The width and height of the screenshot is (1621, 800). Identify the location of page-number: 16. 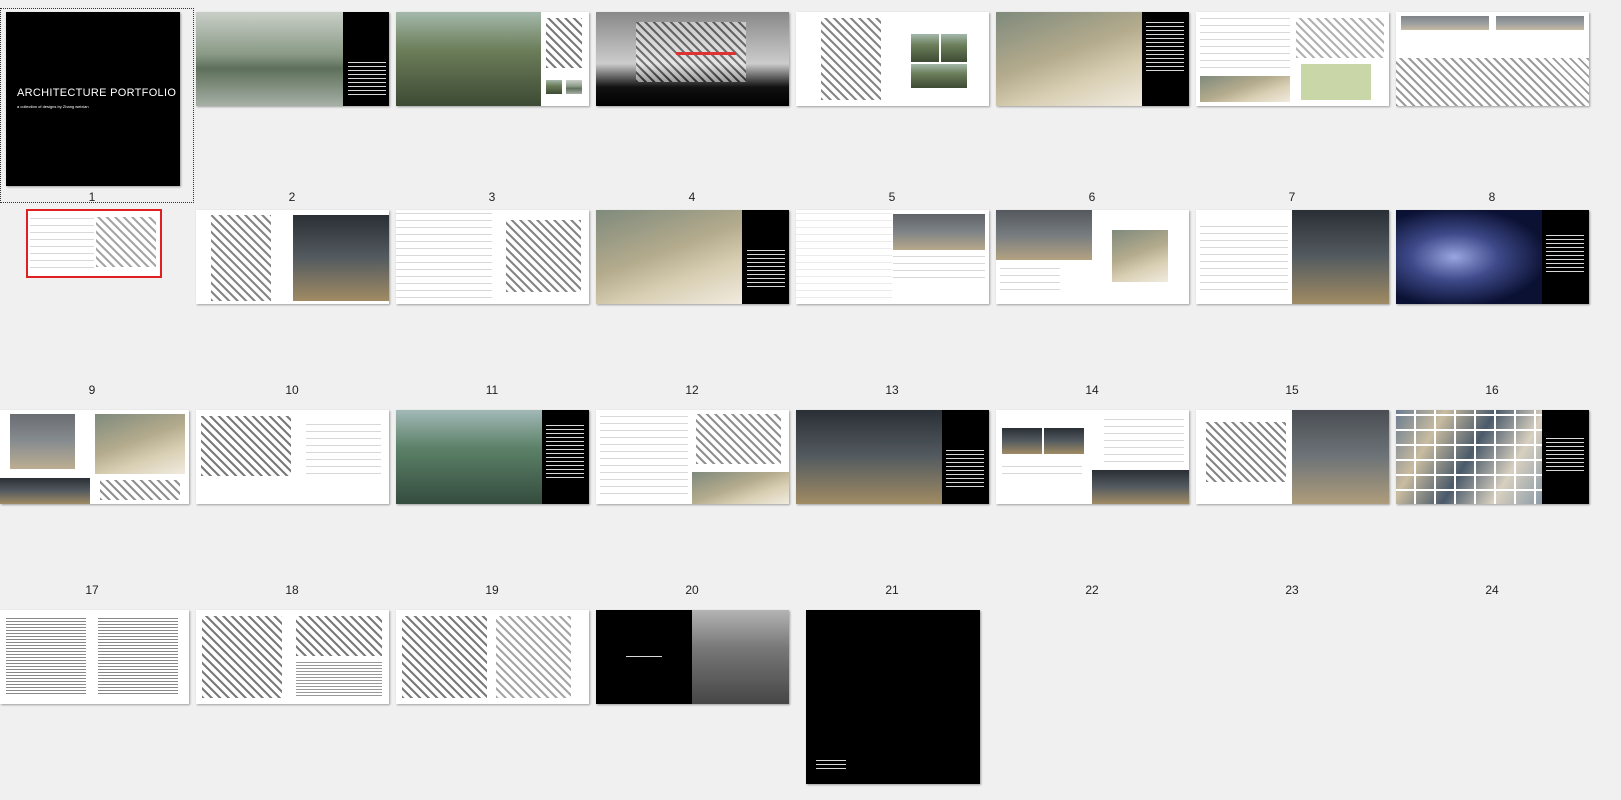
(1492, 390).